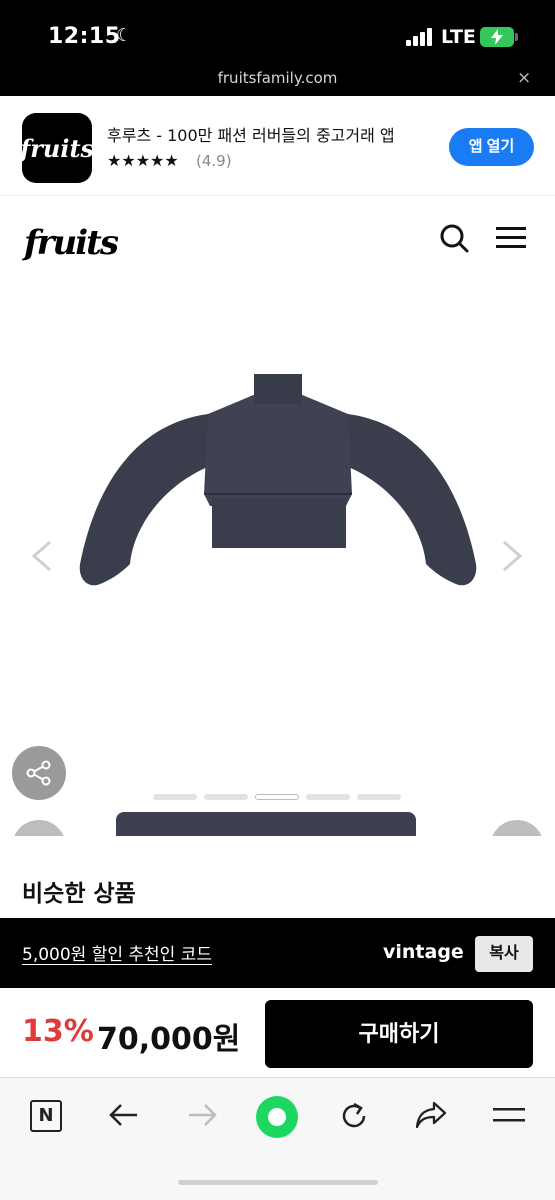 Image resolution: width=555 pixels, height=1200 pixels. Describe the element at coordinates (499, 37) in the screenshot. I see `battery-charging-icon` at that location.